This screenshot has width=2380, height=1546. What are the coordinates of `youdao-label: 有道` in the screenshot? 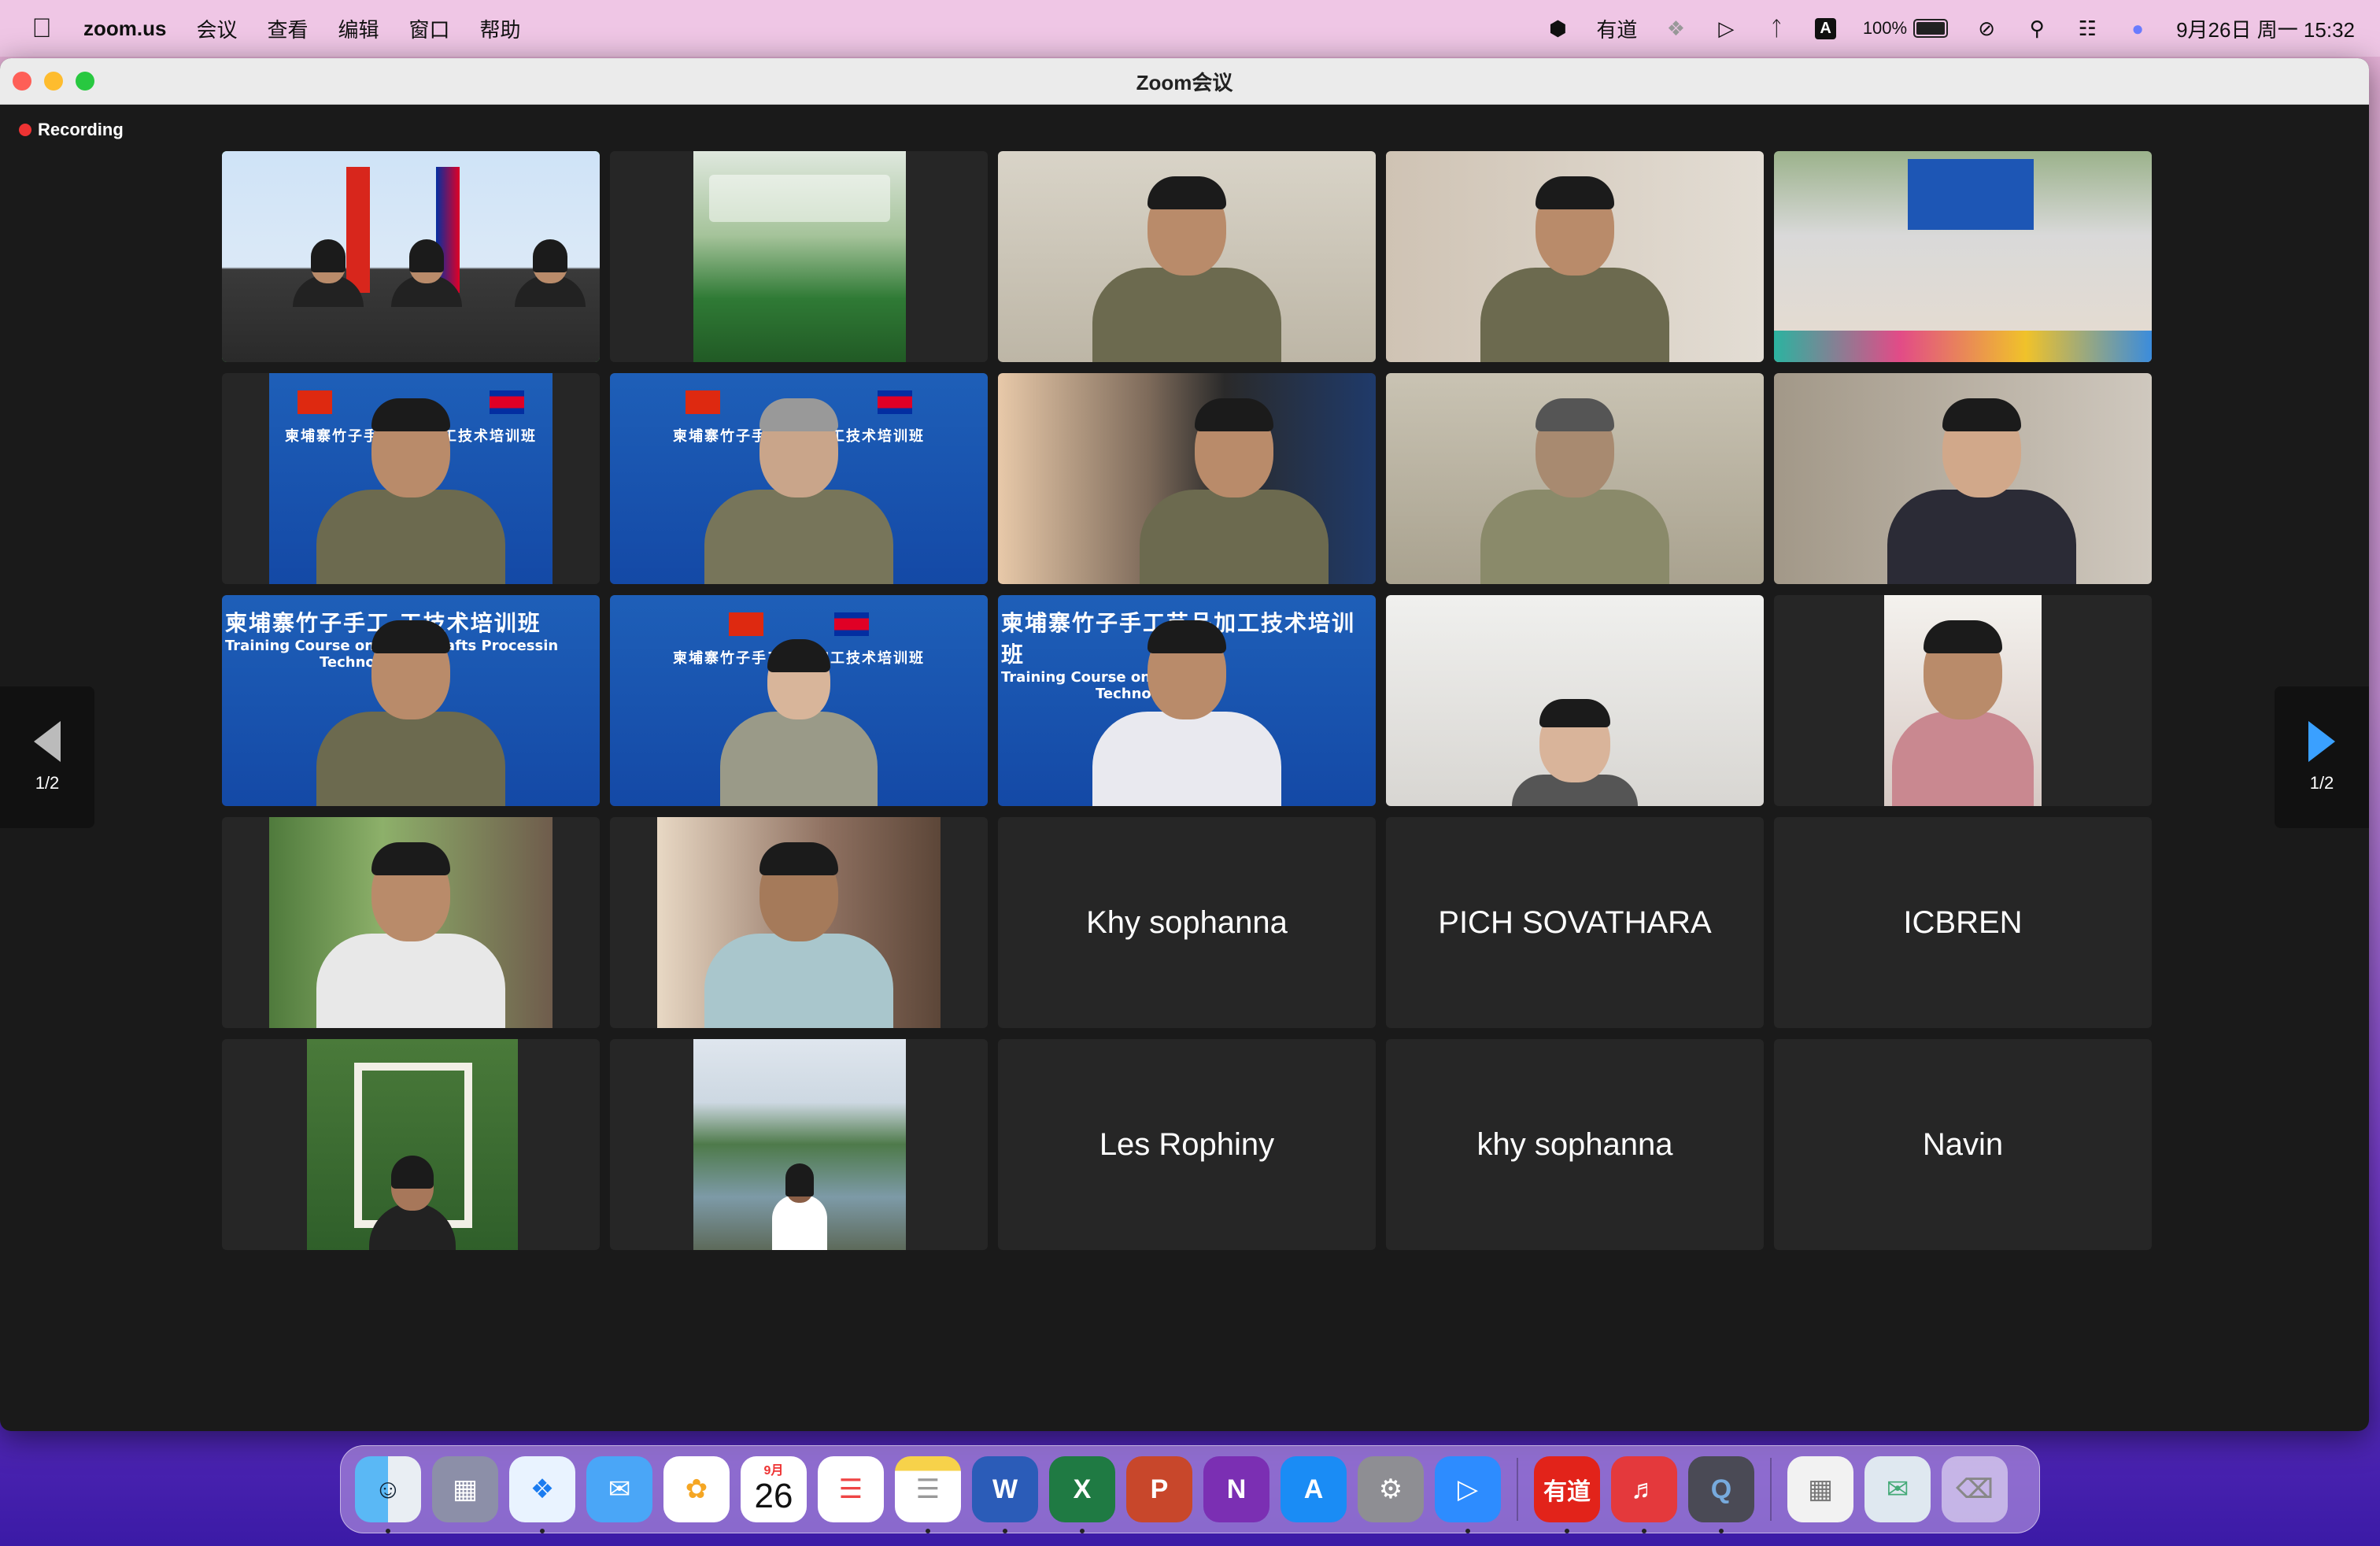 It's located at (1567, 1492).